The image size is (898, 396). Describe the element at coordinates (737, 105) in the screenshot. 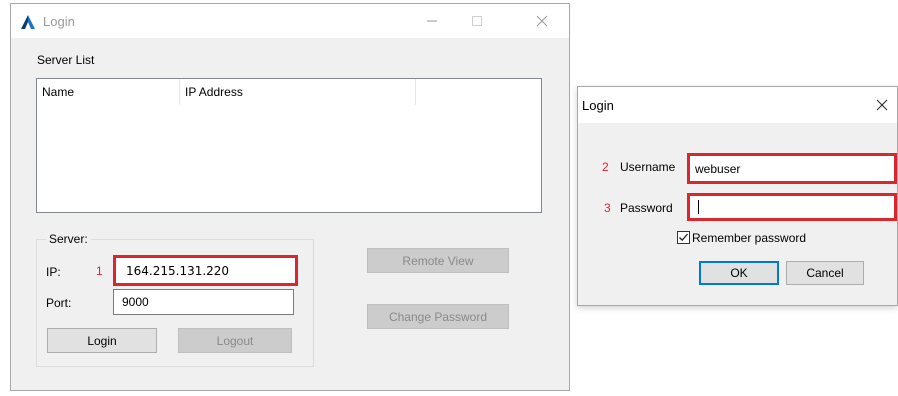

I see `dialog-title-bar: Login` at that location.